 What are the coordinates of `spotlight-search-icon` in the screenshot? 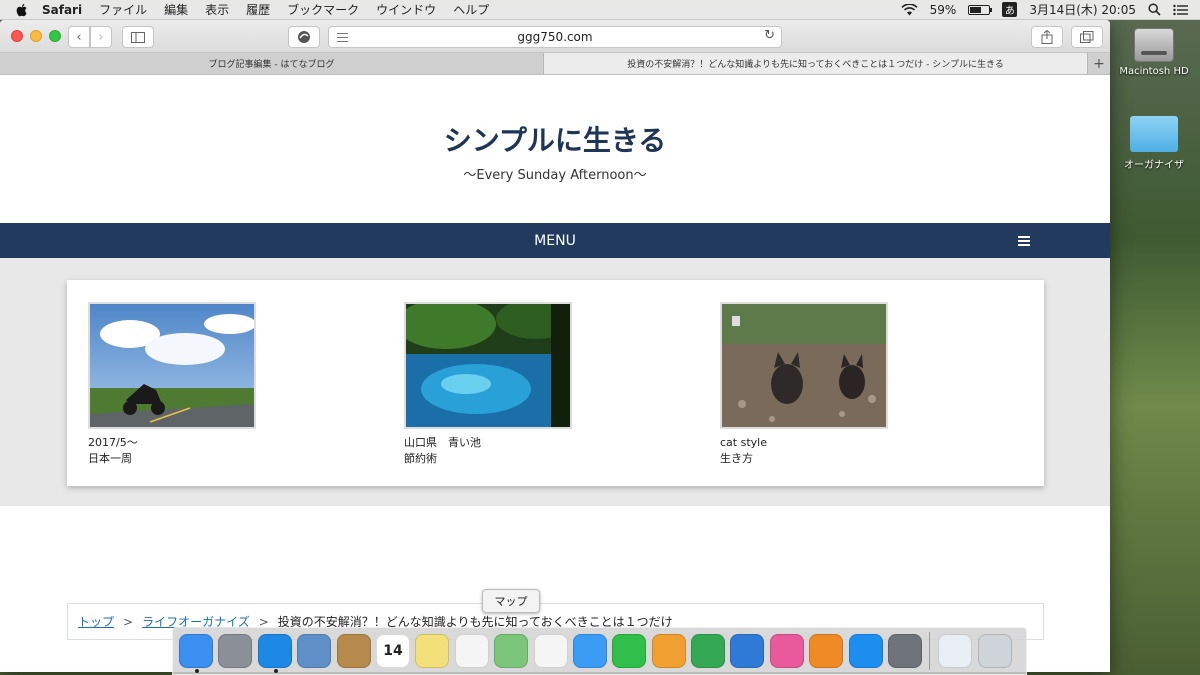 It's located at (1154, 9).